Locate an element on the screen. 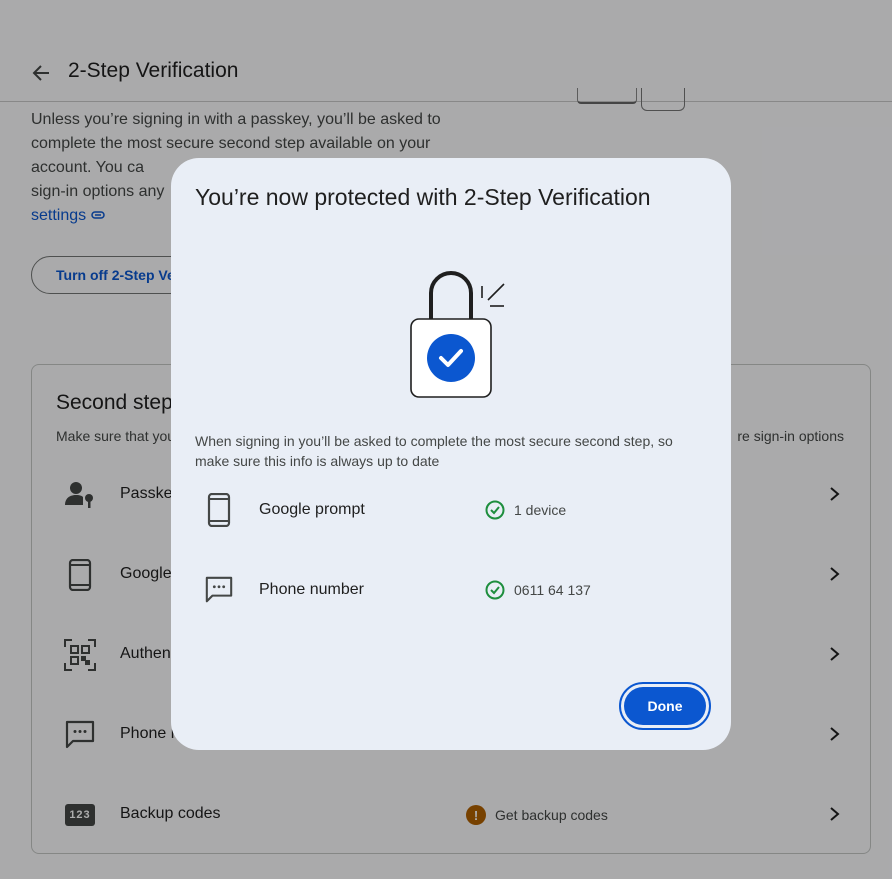  done-button: Done is located at coordinates (665, 706).